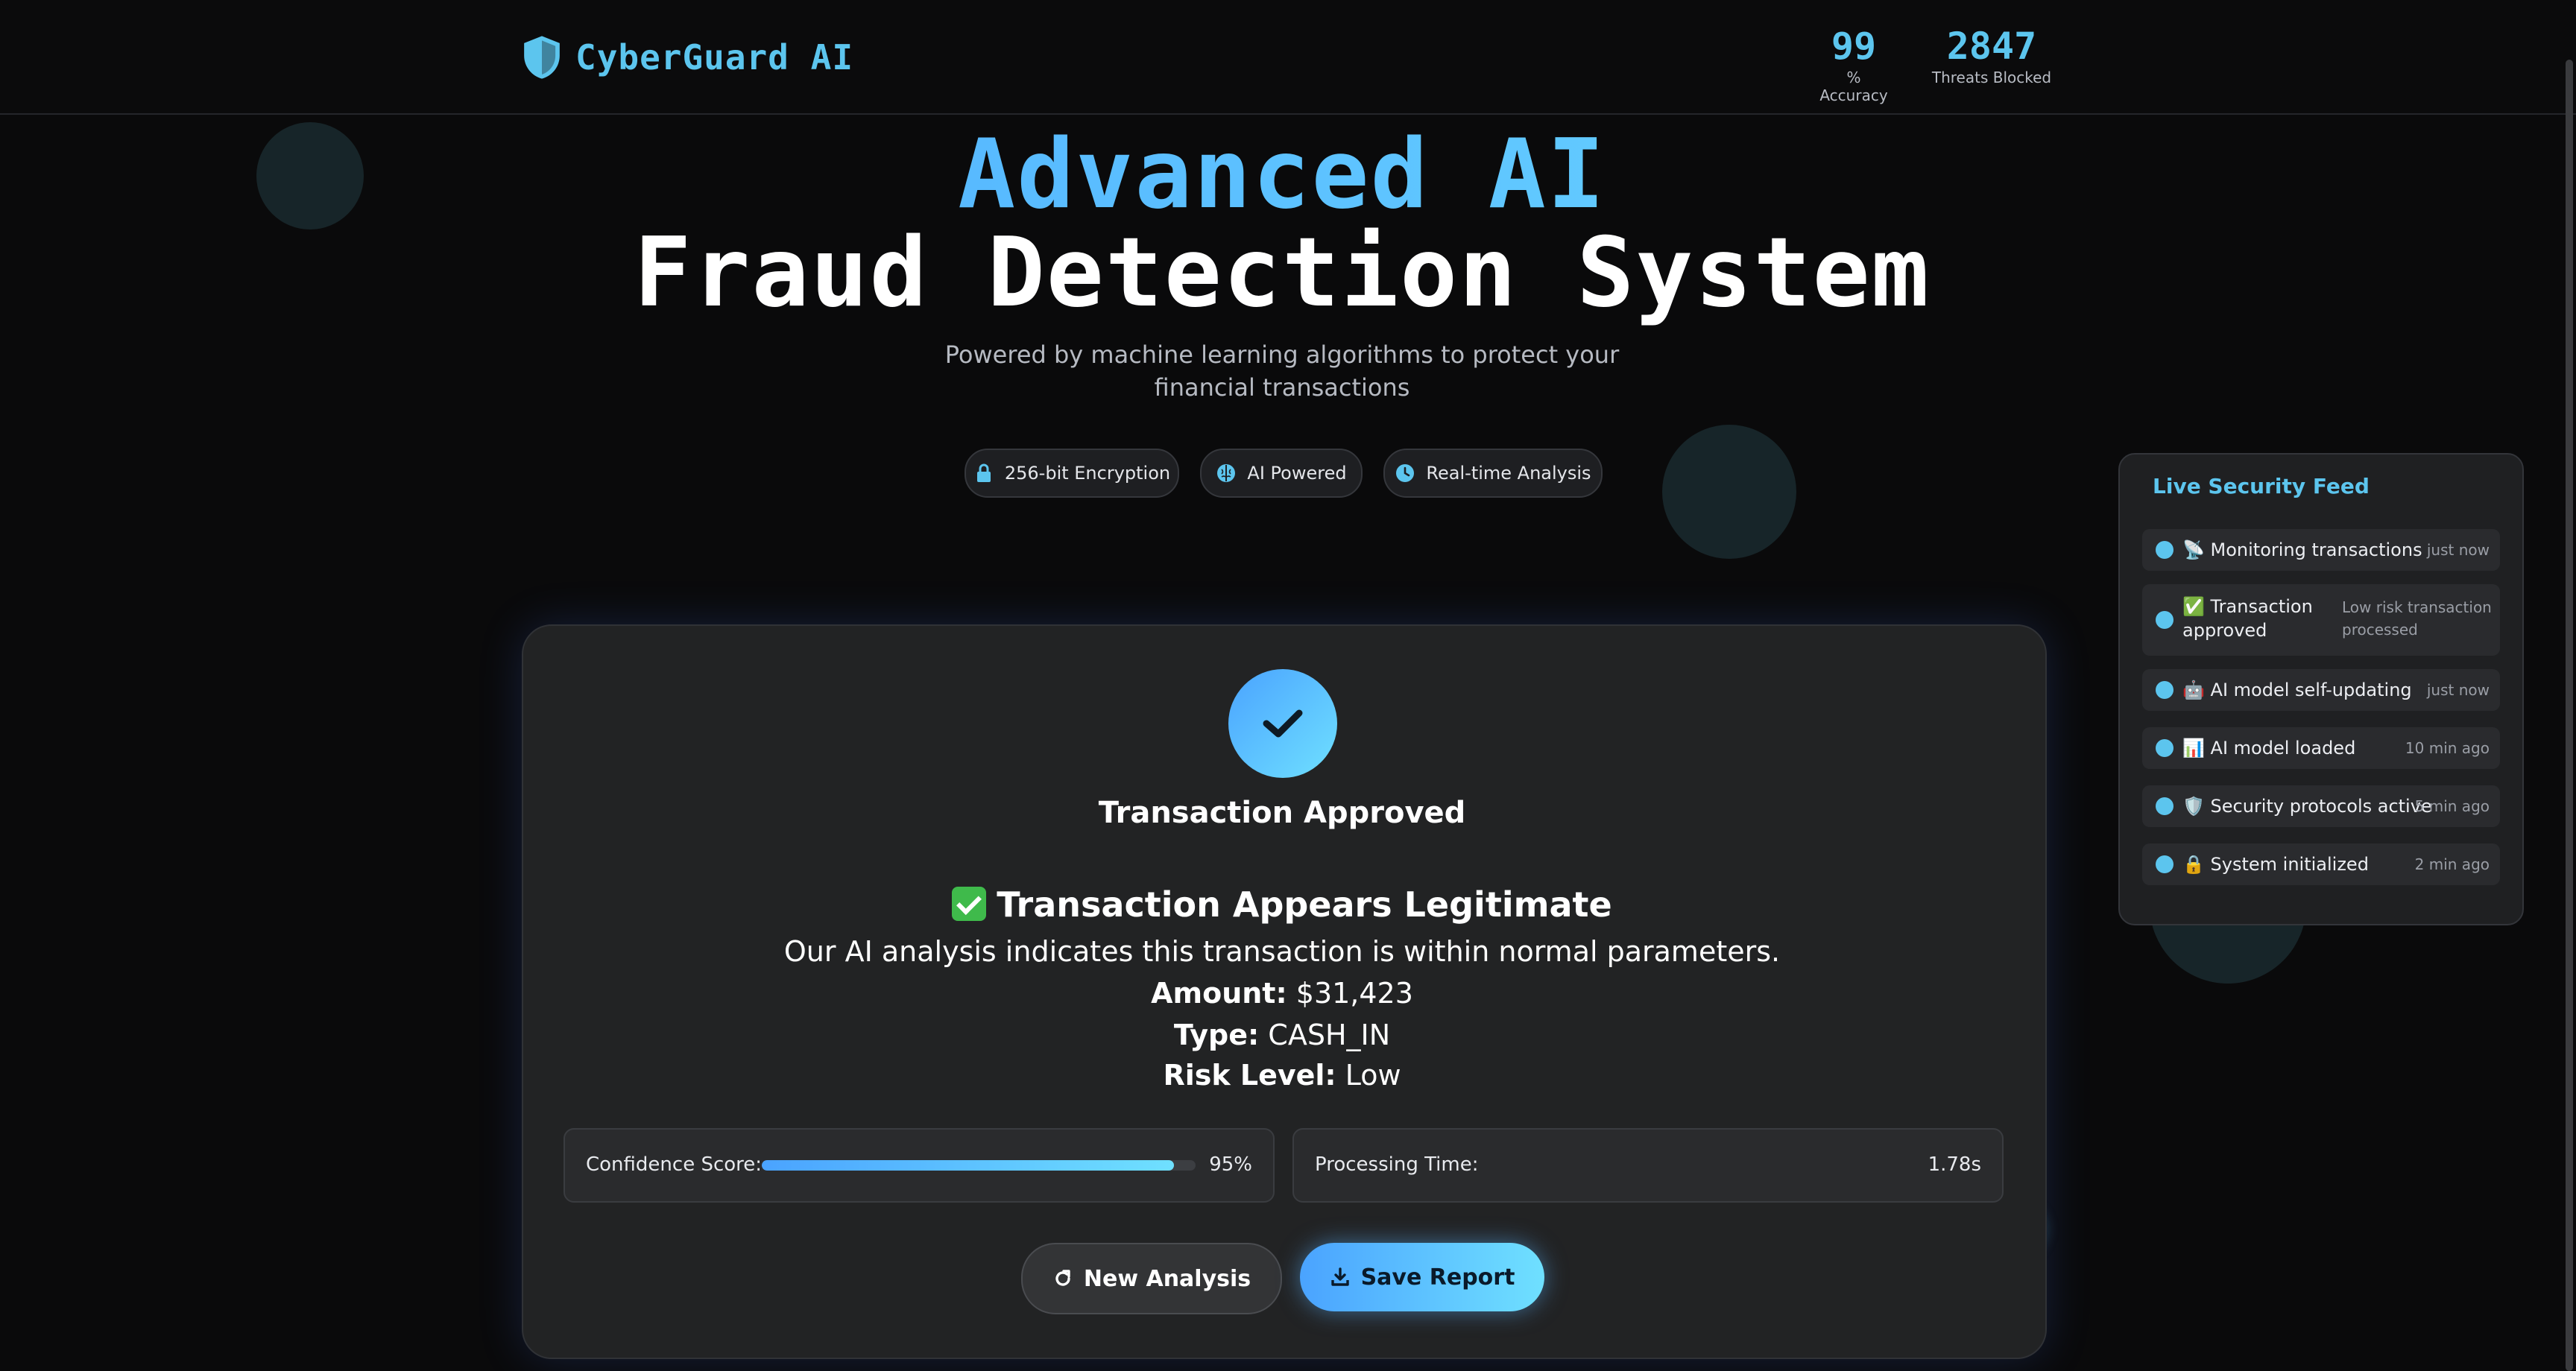  Describe the element at coordinates (1304, 904) in the screenshot. I see `result-headline-text: Transaction Appears Legitimate` at that location.